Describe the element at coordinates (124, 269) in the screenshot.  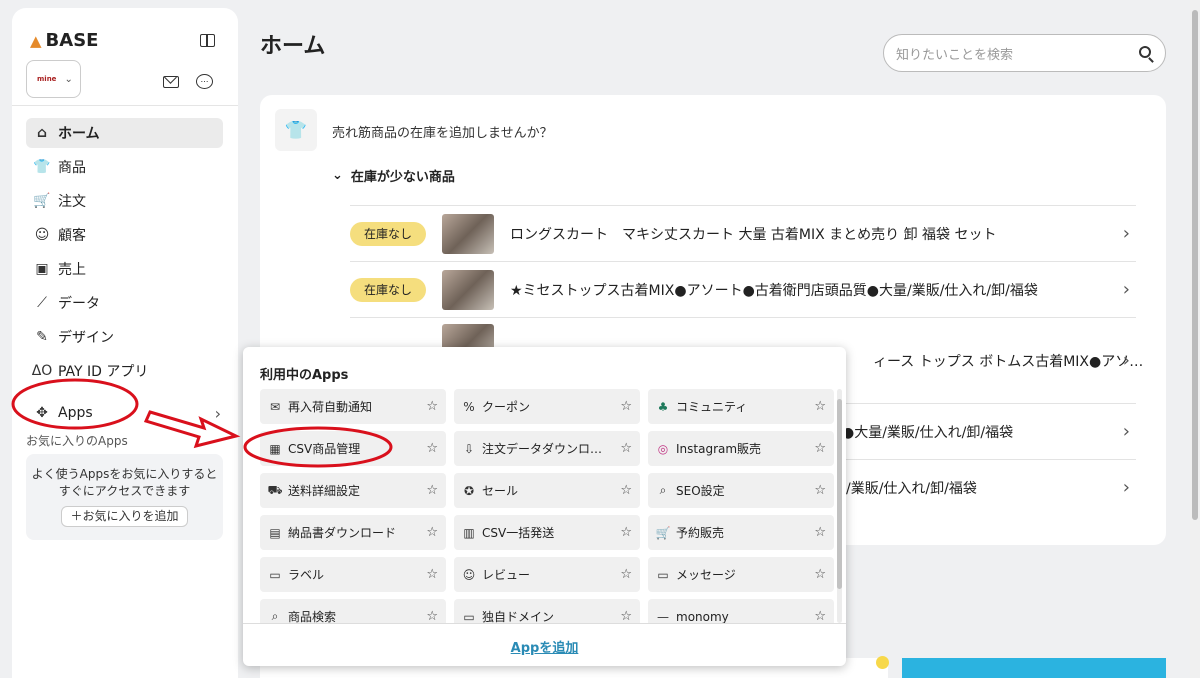
I see `sidebar-item-sales: ▣ 売上` at that location.